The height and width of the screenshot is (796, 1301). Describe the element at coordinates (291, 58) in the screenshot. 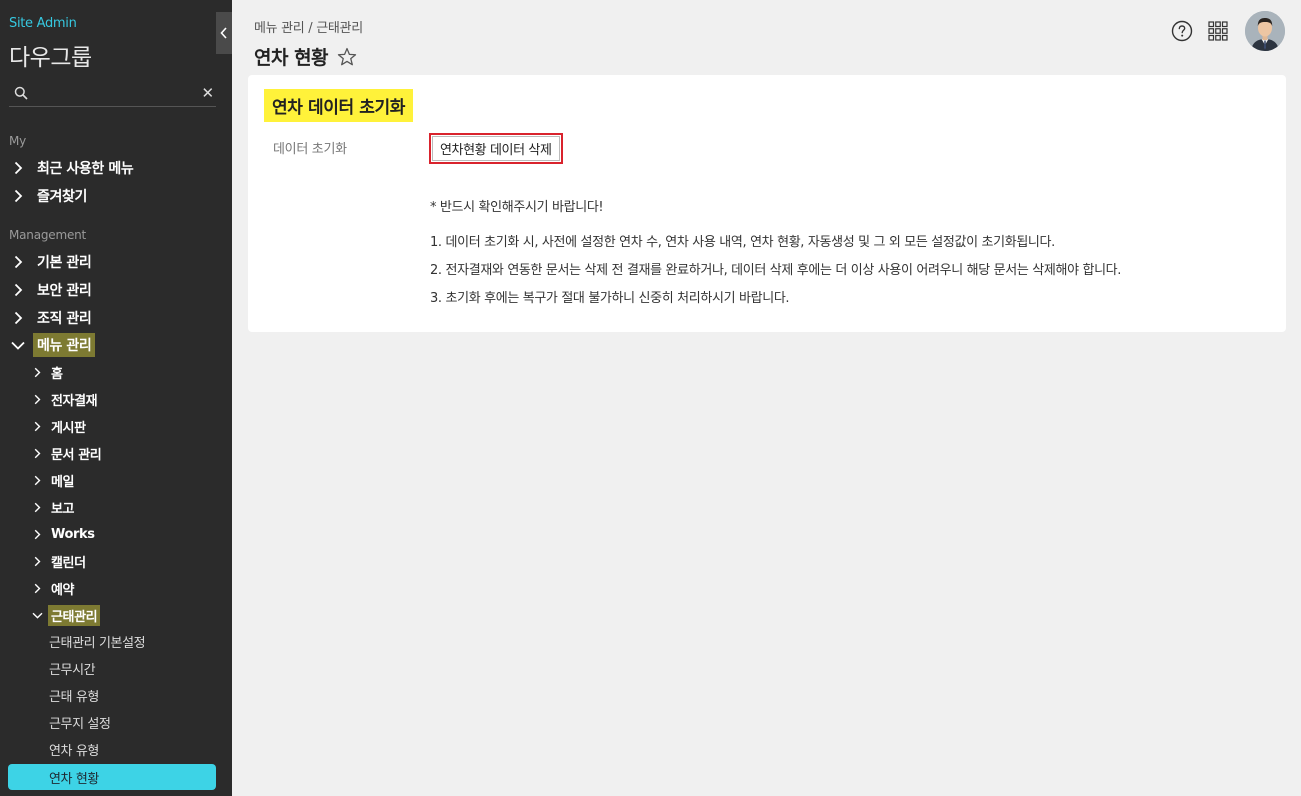

I see `page-title: 연차 현황` at that location.